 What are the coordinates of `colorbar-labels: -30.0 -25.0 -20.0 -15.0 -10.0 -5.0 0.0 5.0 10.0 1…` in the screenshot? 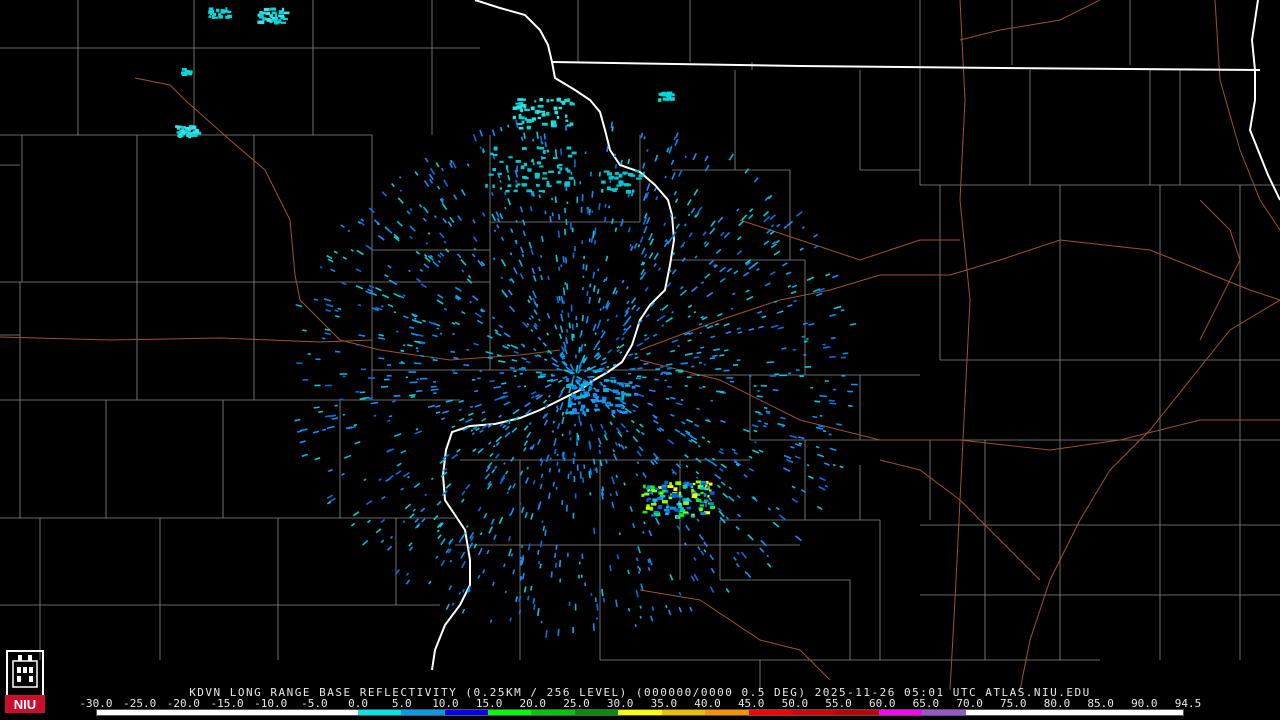 It's located at (640, 703).